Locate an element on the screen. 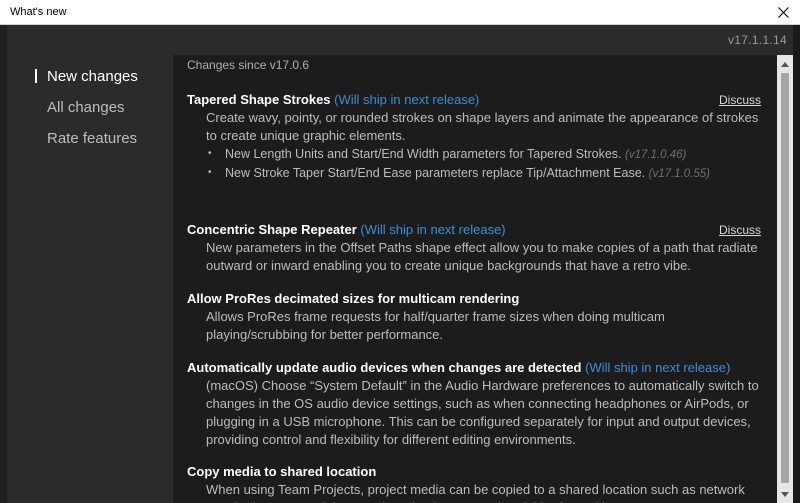 This screenshot has width=800, height=503. background-left is located at coordinates (3, 264).